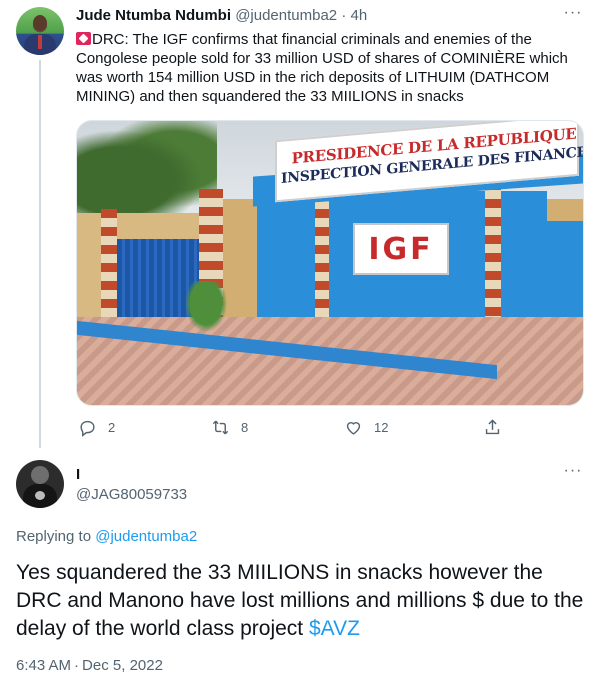 Image resolution: width=602 pixels, height=688 pixels. What do you see at coordinates (206, 309) in the screenshot?
I see `photo-palm-plant` at bounding box center [206, 309].